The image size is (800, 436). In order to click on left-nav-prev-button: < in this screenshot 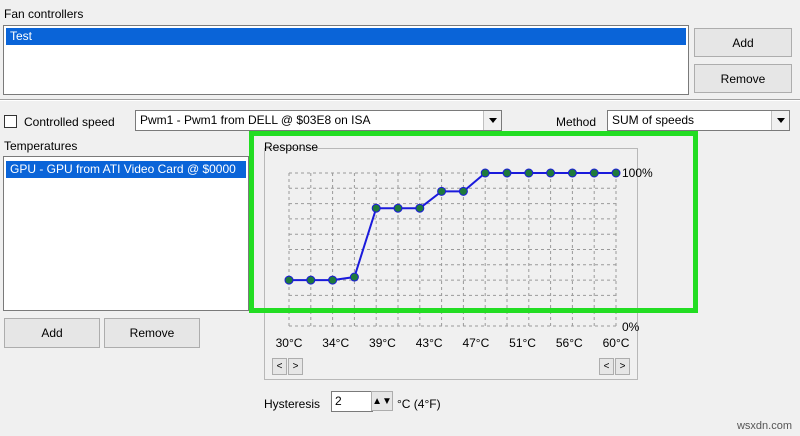, I will do `click(279, 366)`.